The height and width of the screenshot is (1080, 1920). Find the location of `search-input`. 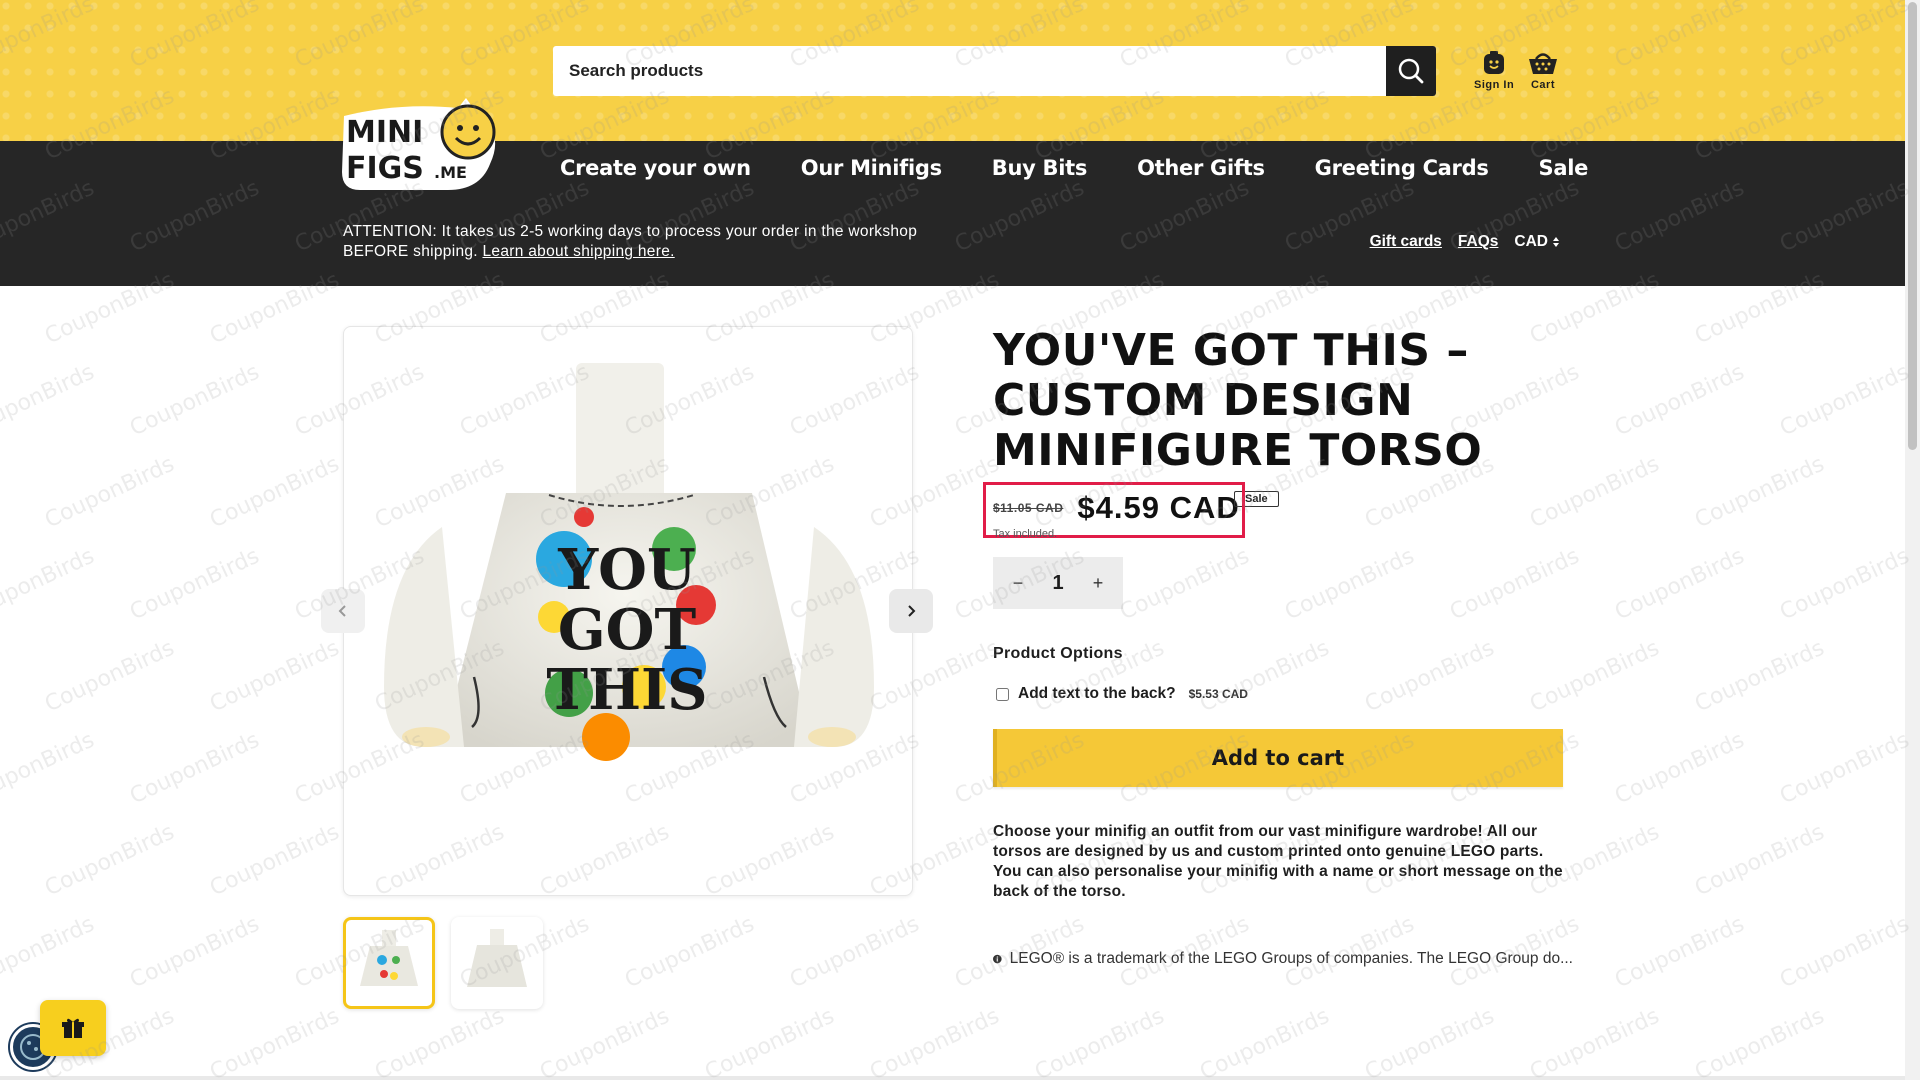

search-input is located at coordinates (969, 71).